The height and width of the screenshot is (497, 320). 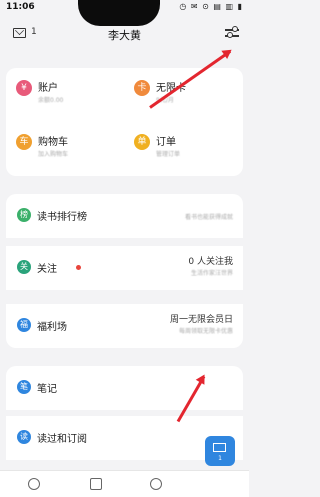 What do you see at coordinates (47, 269) in the screenshot?
I see `row-label: 关注` at bounding box center [47, 269].